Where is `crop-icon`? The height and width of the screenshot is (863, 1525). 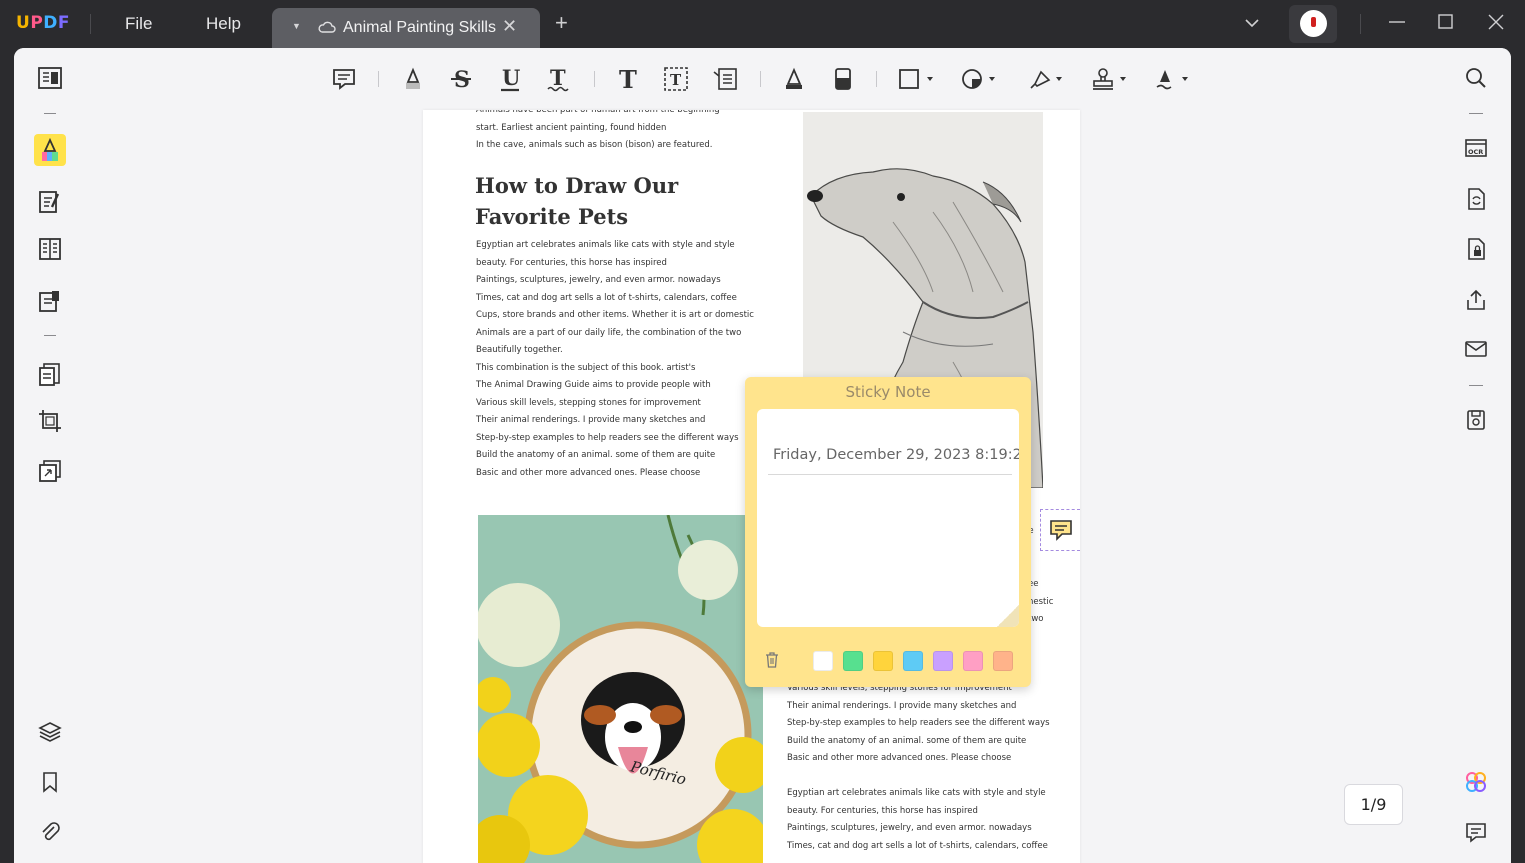
crop-icon is located at coordinates (50, 421).